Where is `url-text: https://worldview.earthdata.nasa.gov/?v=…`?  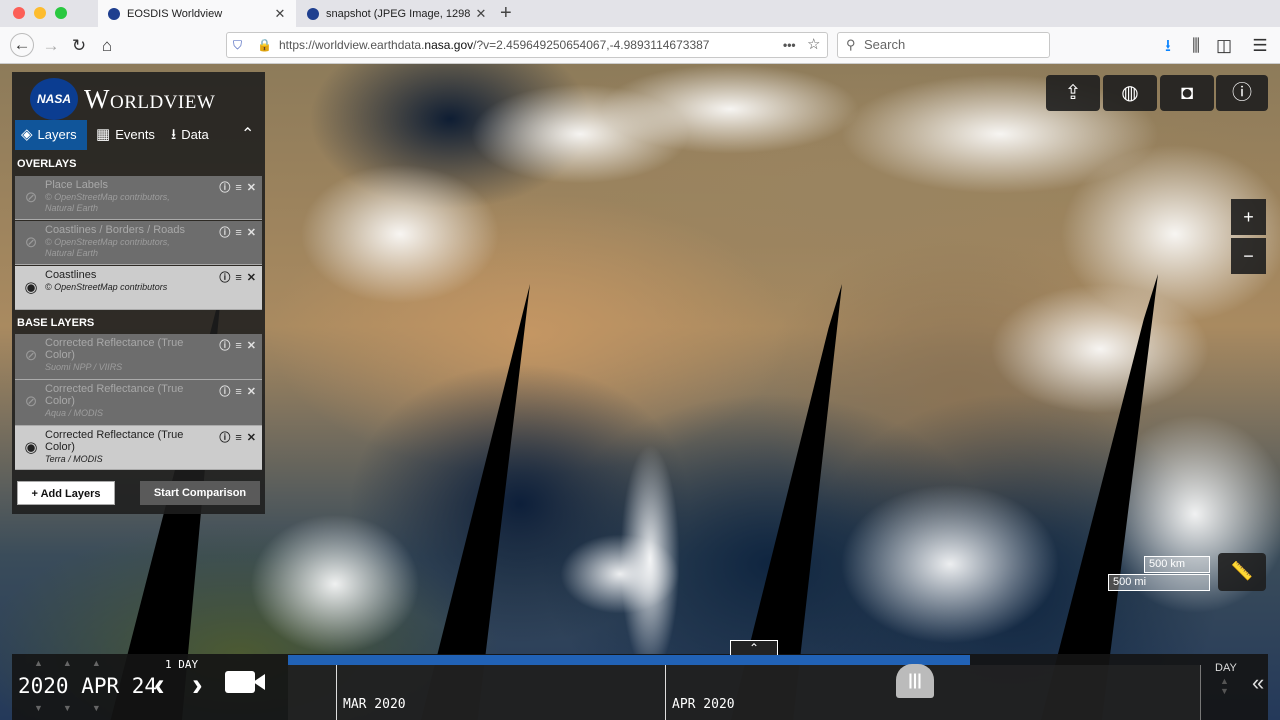 url-text: https://worldview.earthdata.nasa.gov/?v=… is located at coordinates (527, 45).